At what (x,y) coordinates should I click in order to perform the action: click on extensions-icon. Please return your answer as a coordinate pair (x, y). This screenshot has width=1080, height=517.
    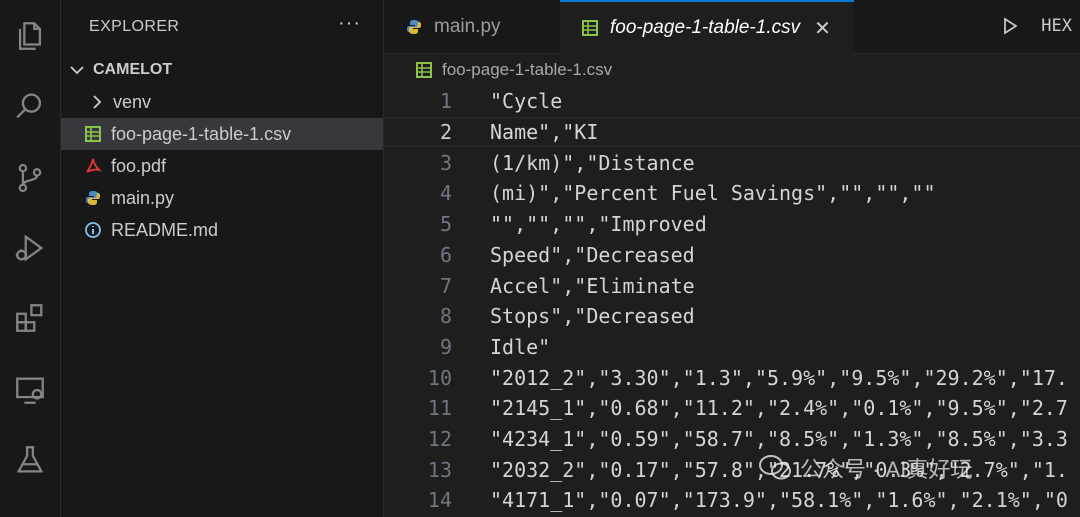
    Looking at the image, I should click on (30, 318).